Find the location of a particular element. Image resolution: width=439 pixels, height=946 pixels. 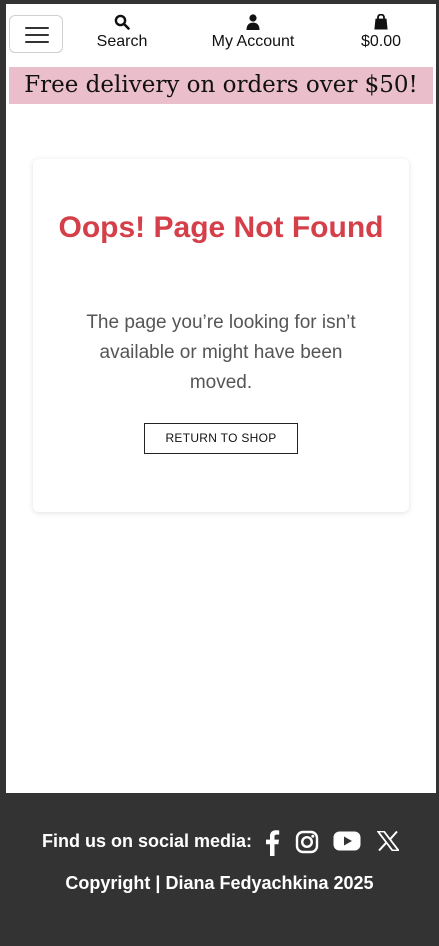

social-label: Find us on social media: is located at coordinates (147, 841).